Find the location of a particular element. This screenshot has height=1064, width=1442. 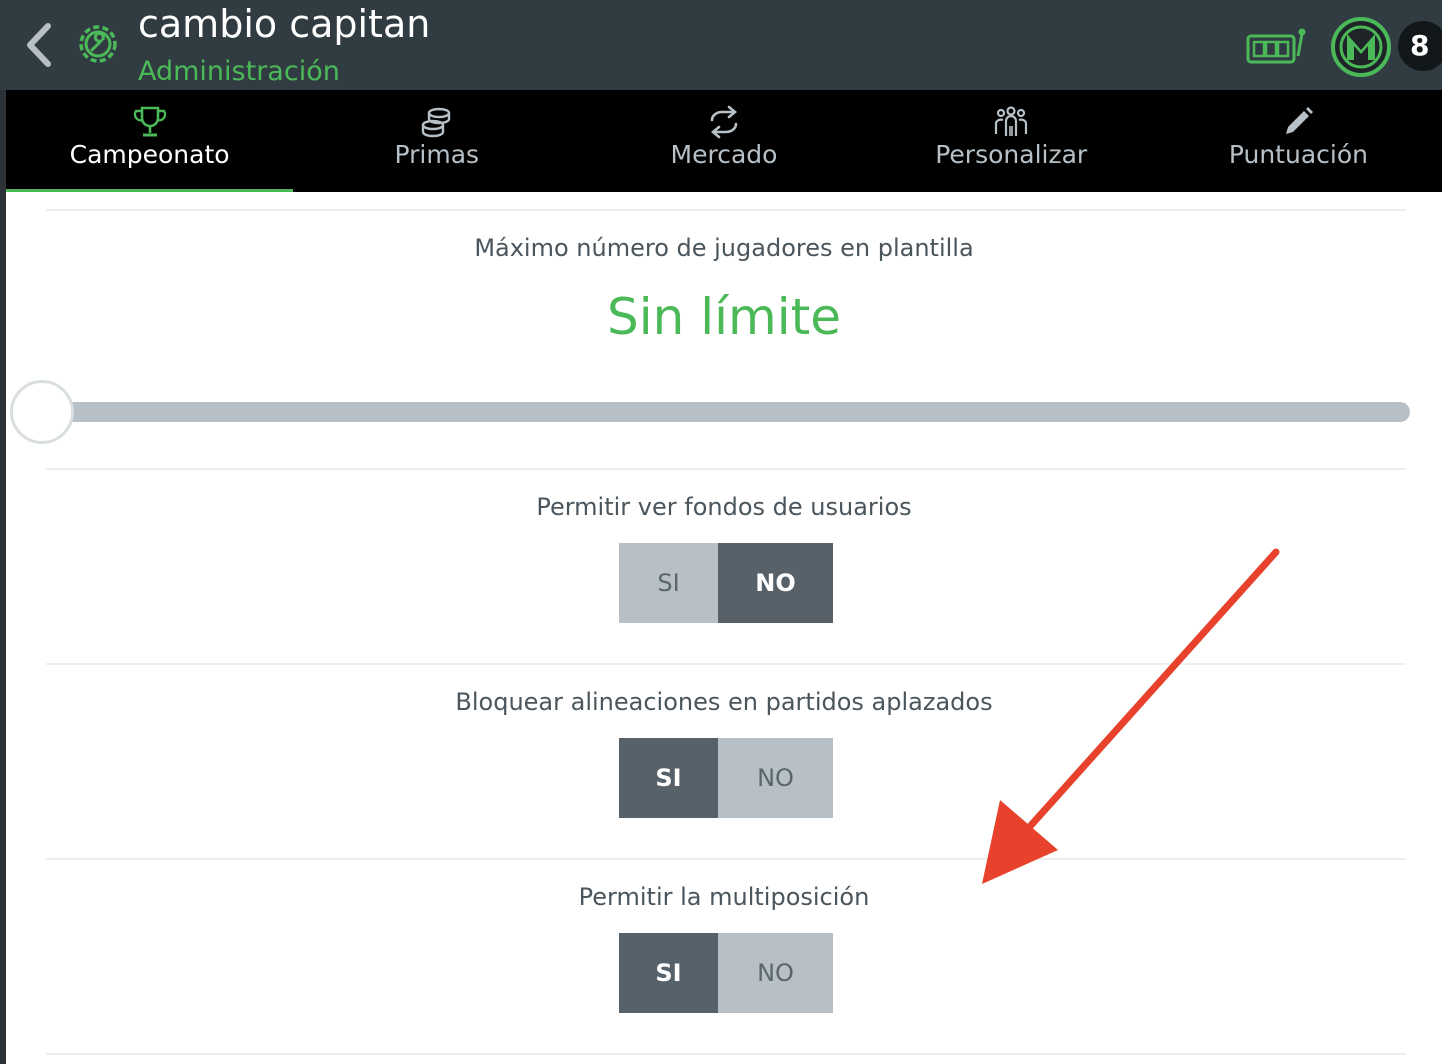

block-lineups-si-button: SI is located at coordinates (668, 778).